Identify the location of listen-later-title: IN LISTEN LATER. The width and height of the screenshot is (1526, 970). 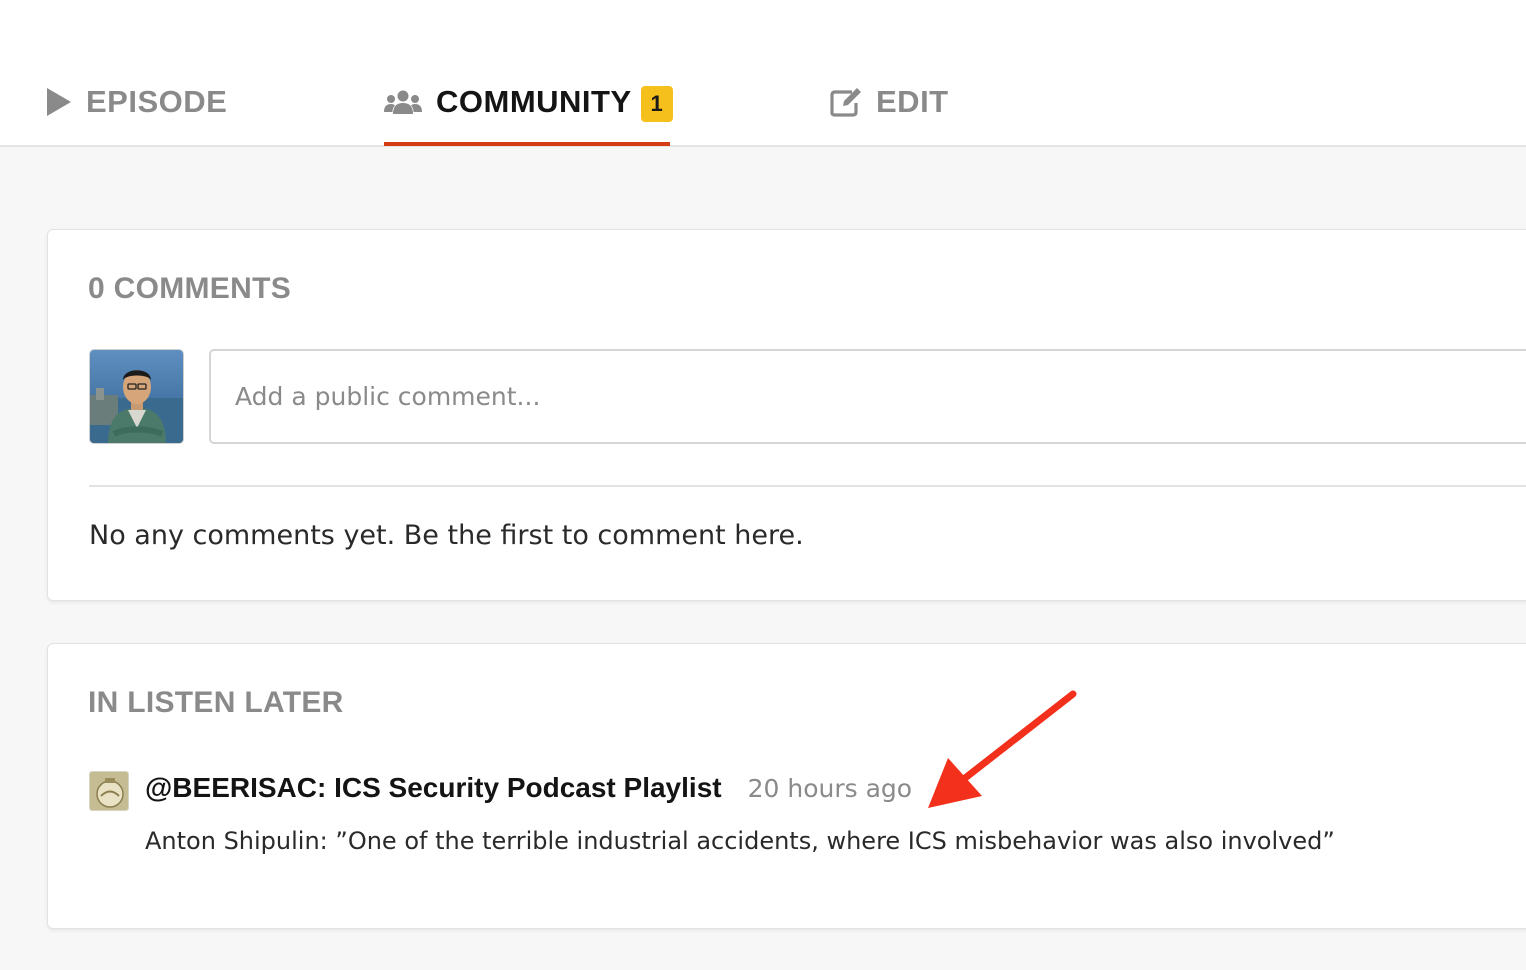
(216, 702).